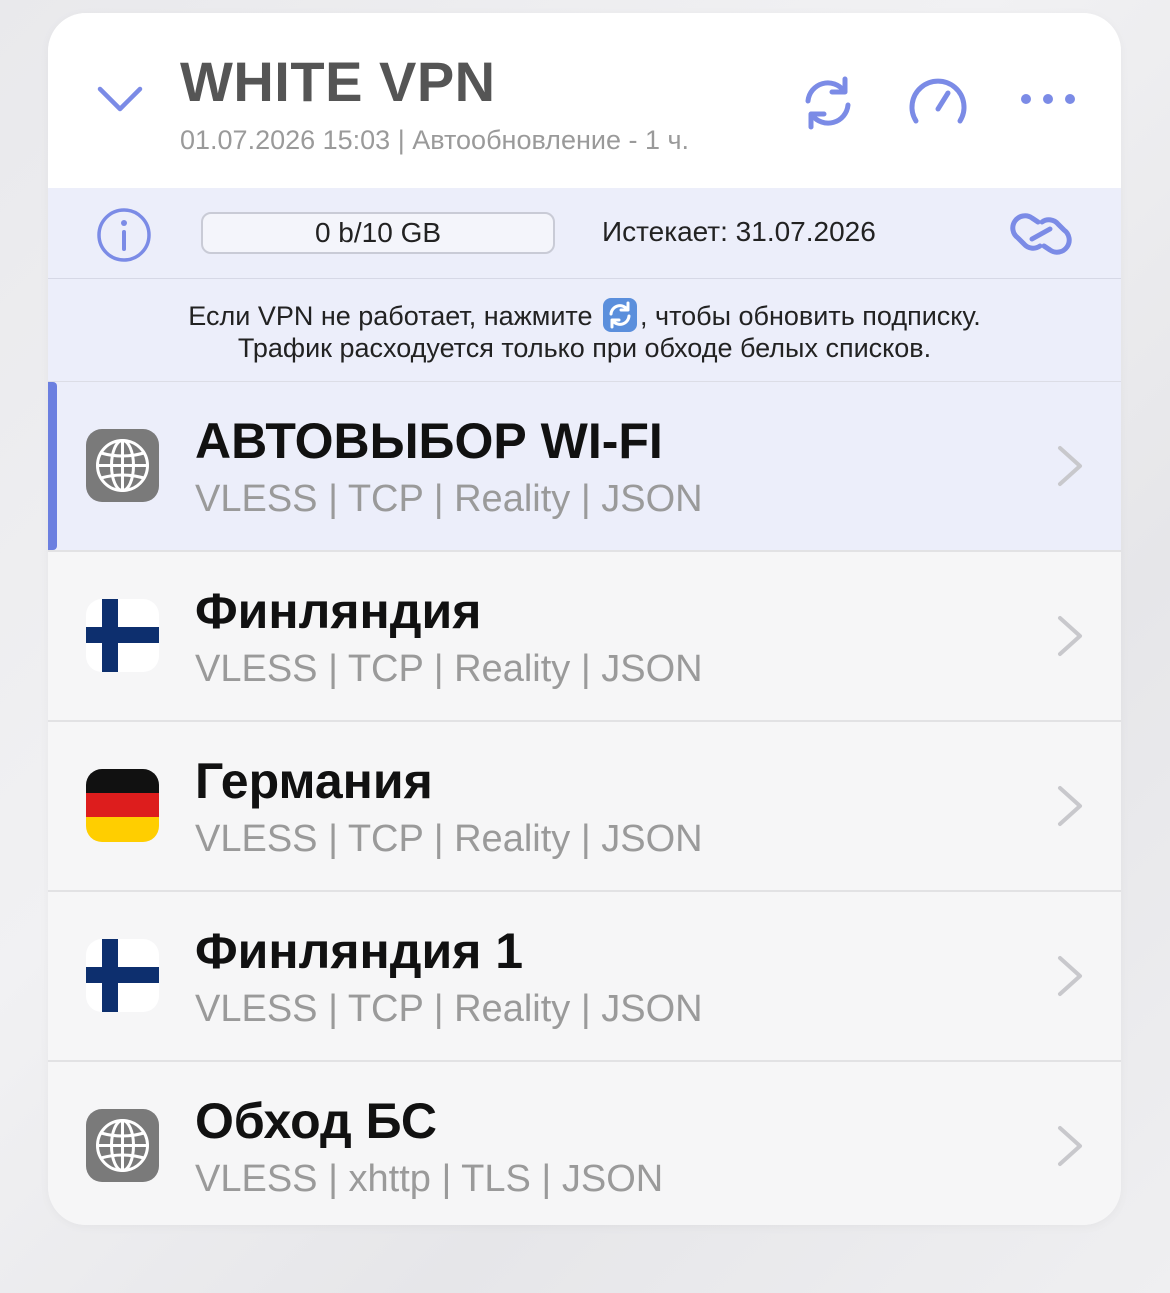 The width and height of the screenshot is (1170, 1293). What do you see at coordinates (1041, 234) in the screenshot?
I see `link-icon` at bounding box center [1041, 234].